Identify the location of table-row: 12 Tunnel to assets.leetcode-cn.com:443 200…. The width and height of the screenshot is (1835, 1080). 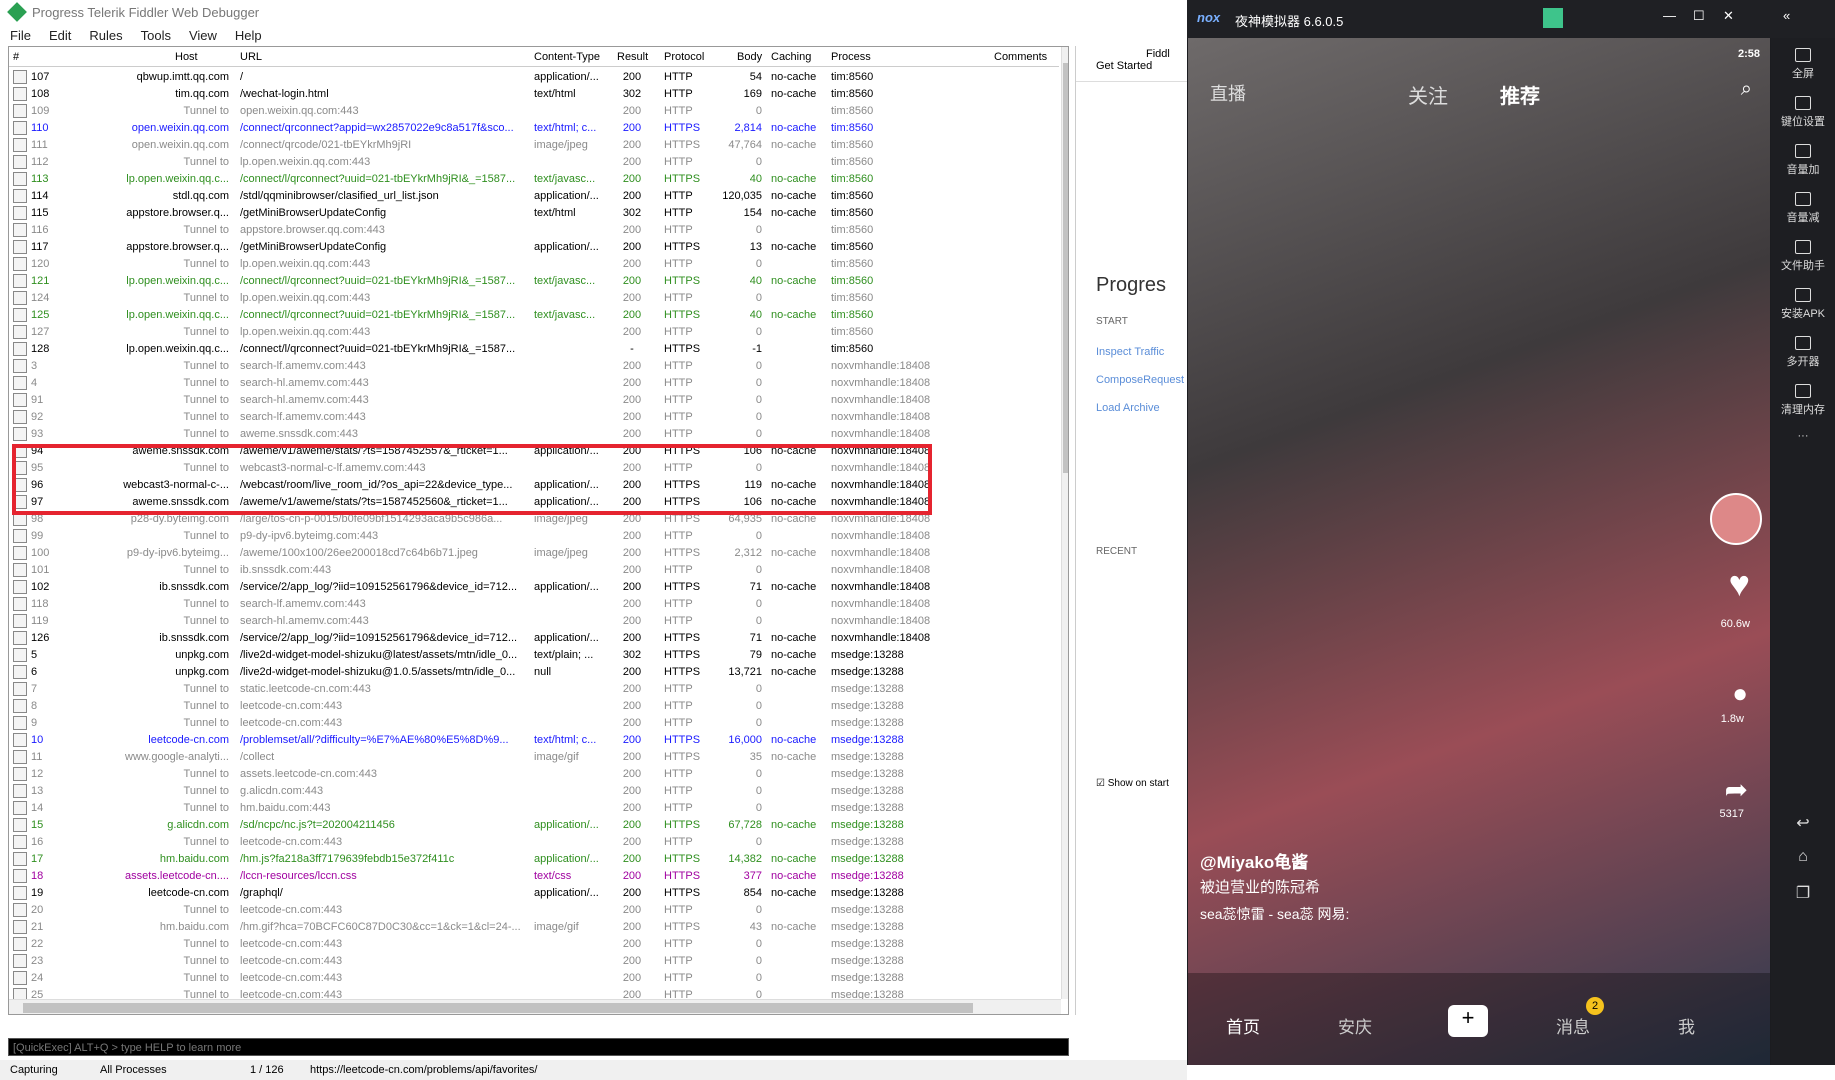
(534, 774).